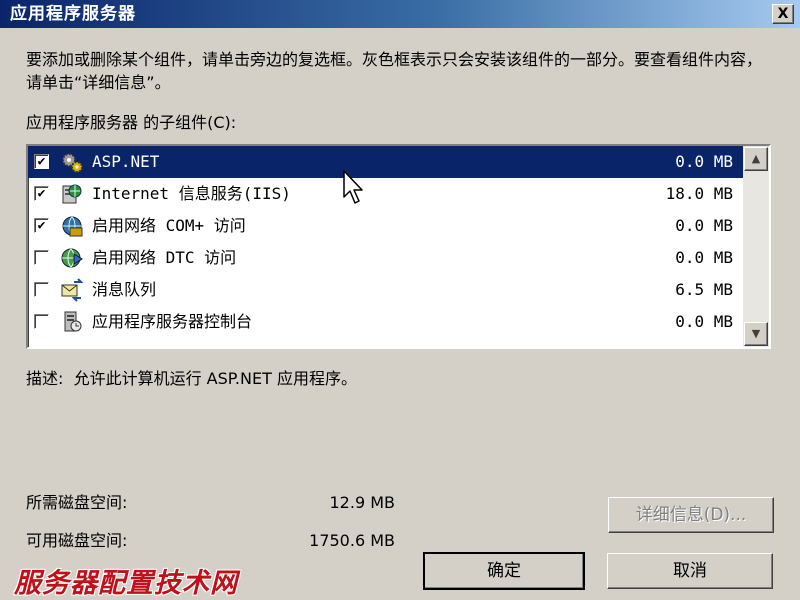 This screenshot has height=600, width=800. What do you see at coordinates (352, 540) in the screenshot?
I see `available-space-value: 1750.6 MB` at bounding box center [352, 540].